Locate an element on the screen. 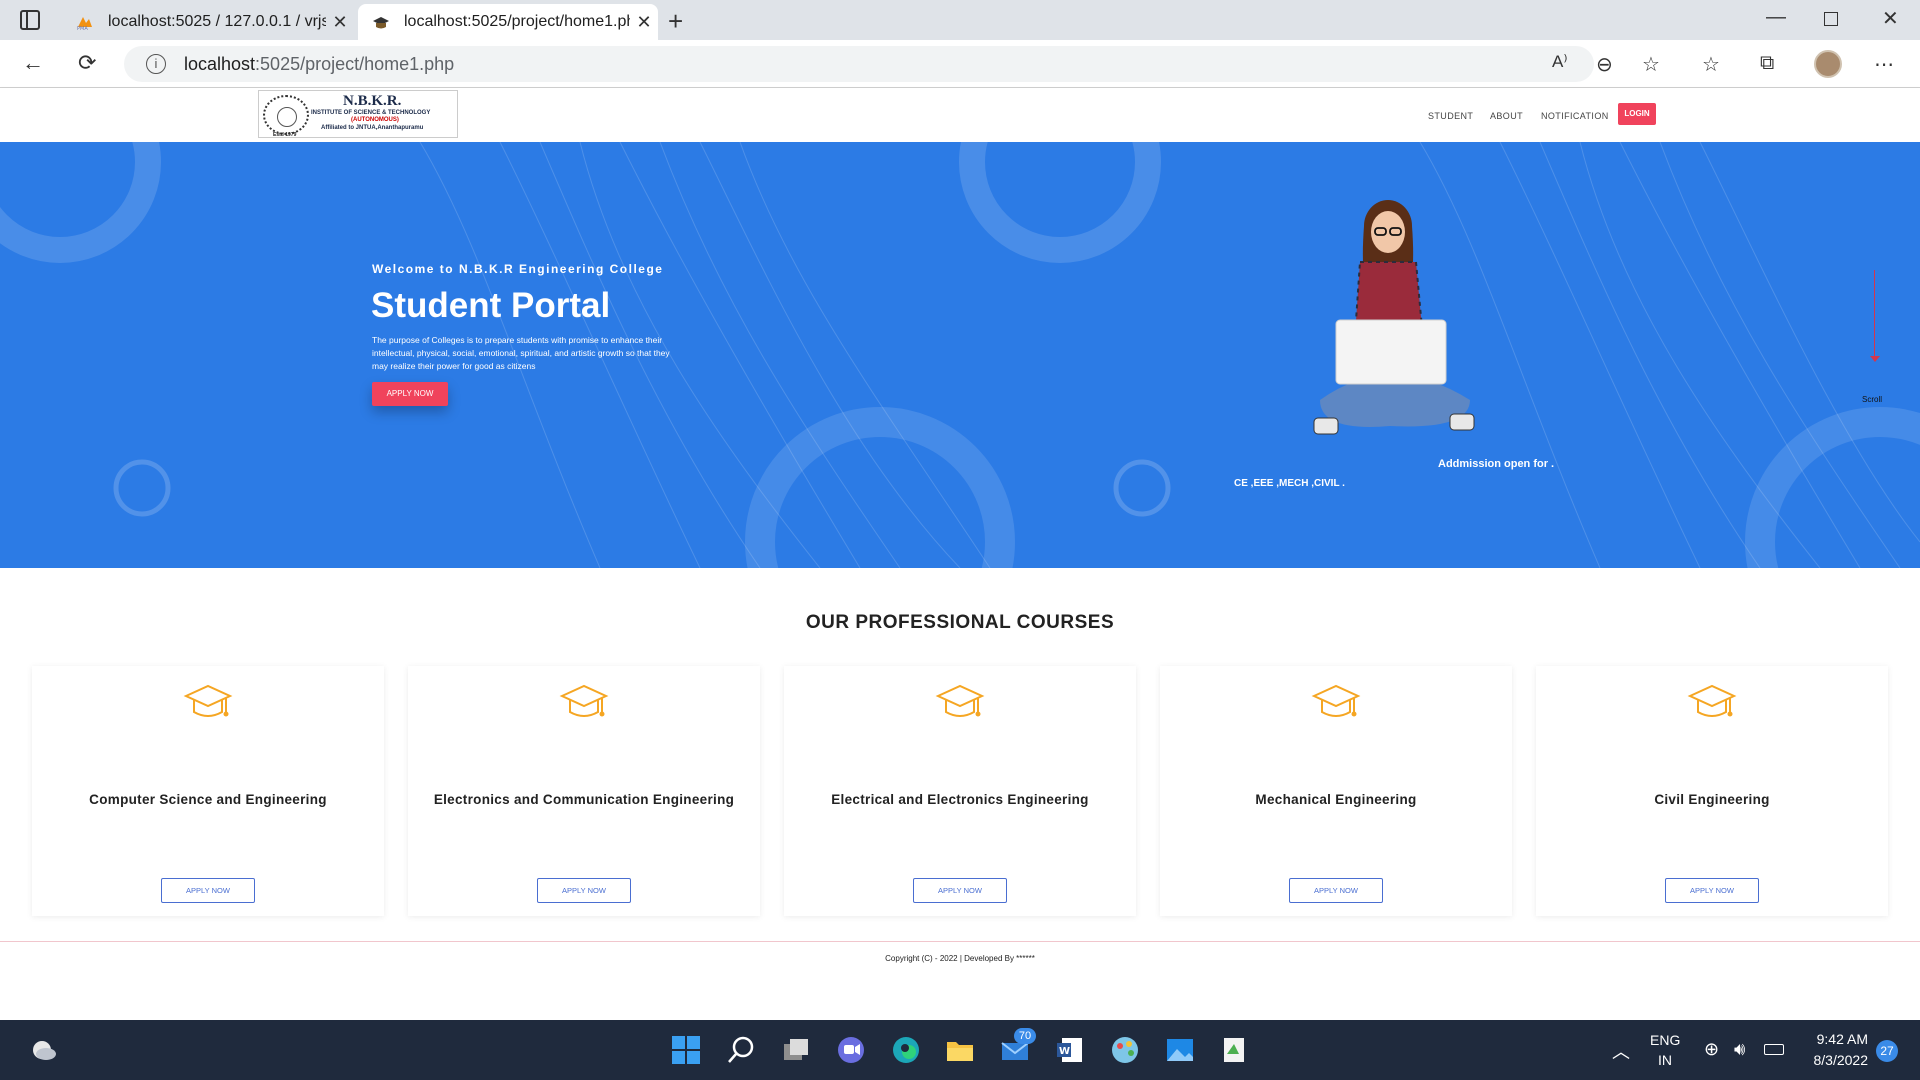  word-icon: W is located at coordinates (1070, 1050).